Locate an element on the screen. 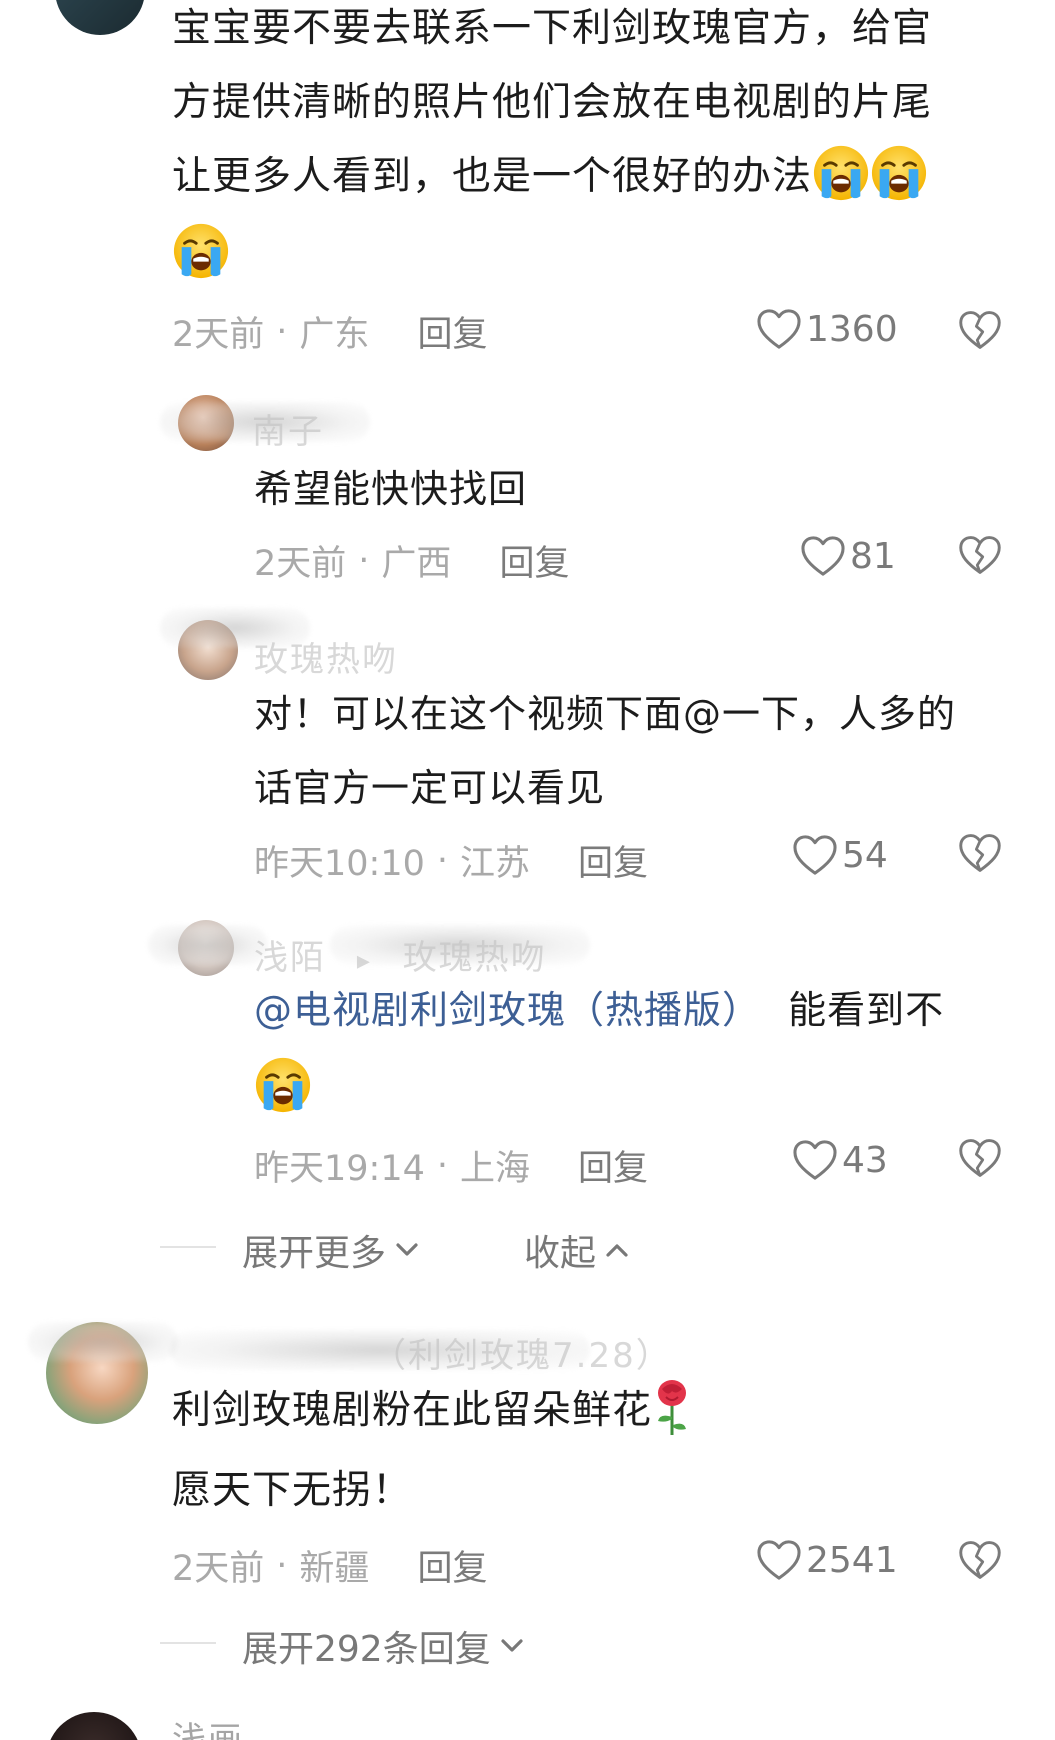 The image size is (1055, 1740). username: 玫瑰热吻 is located at coordinates (326, 656).